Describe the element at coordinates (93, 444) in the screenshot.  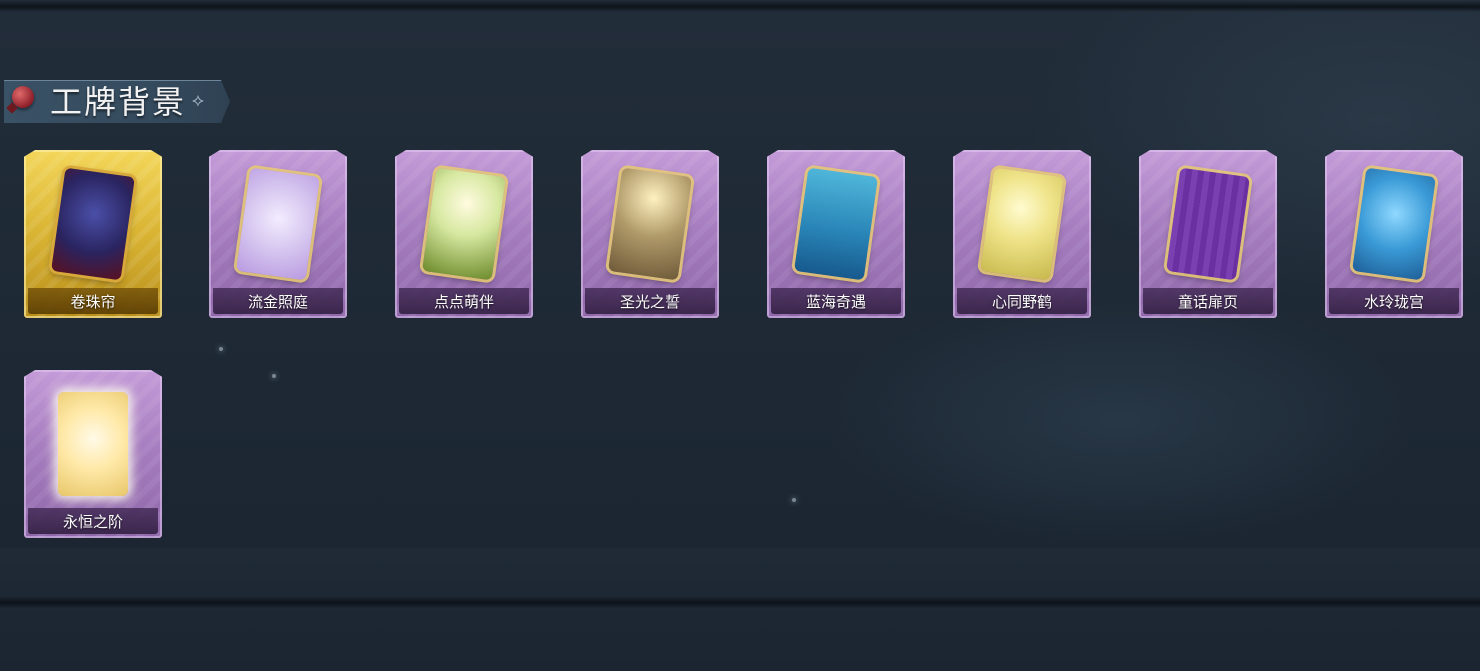
I see `eternal-steps-card-icon` at that location.